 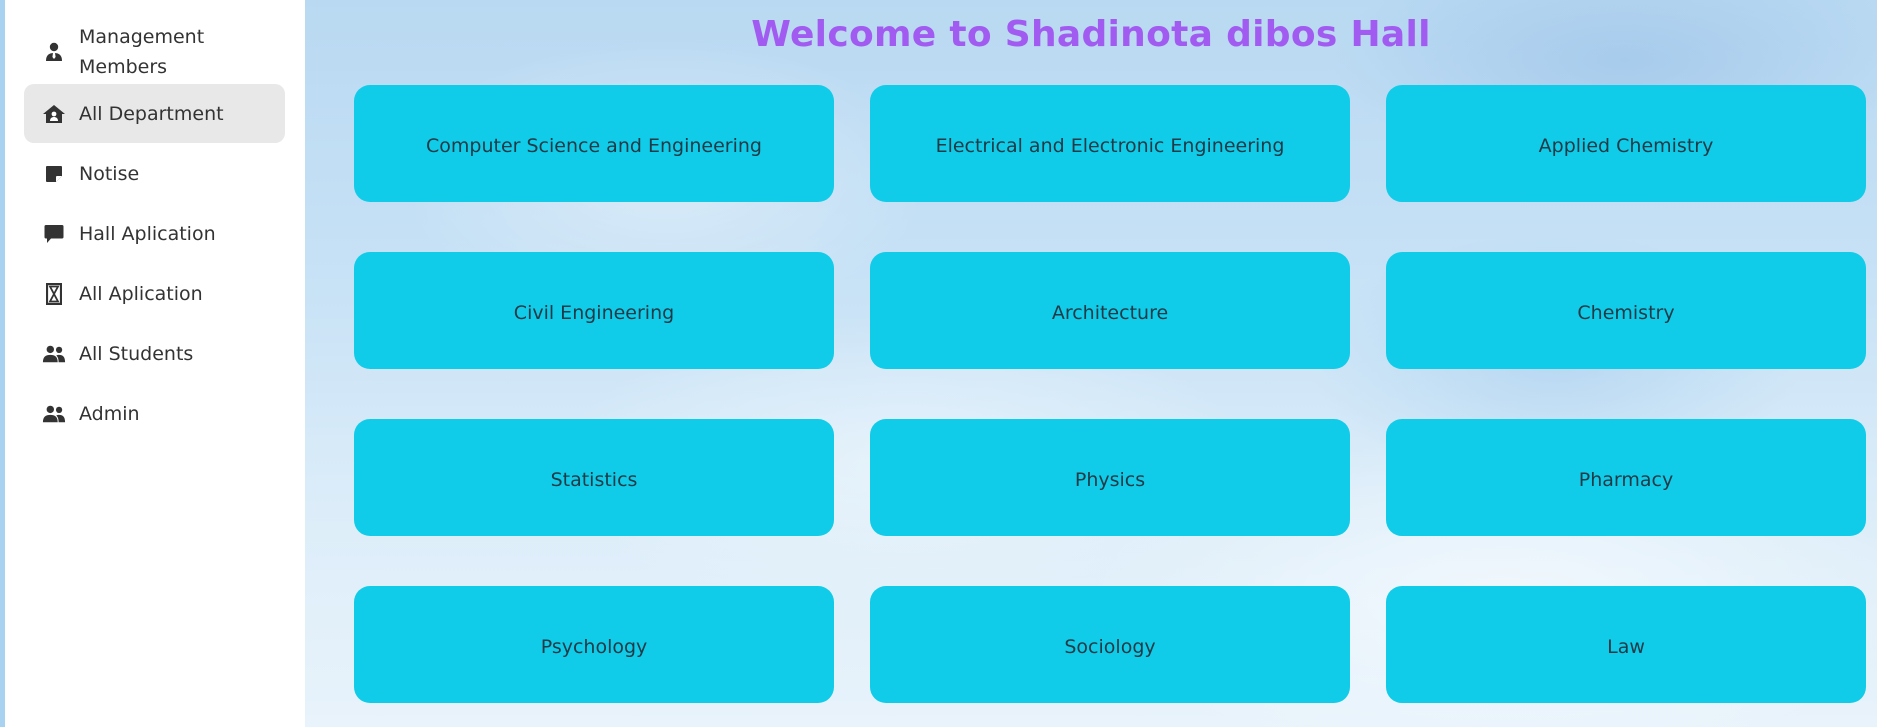 I want to click on sidebar-item-label: All Aplication, so click(x=141, y=293).